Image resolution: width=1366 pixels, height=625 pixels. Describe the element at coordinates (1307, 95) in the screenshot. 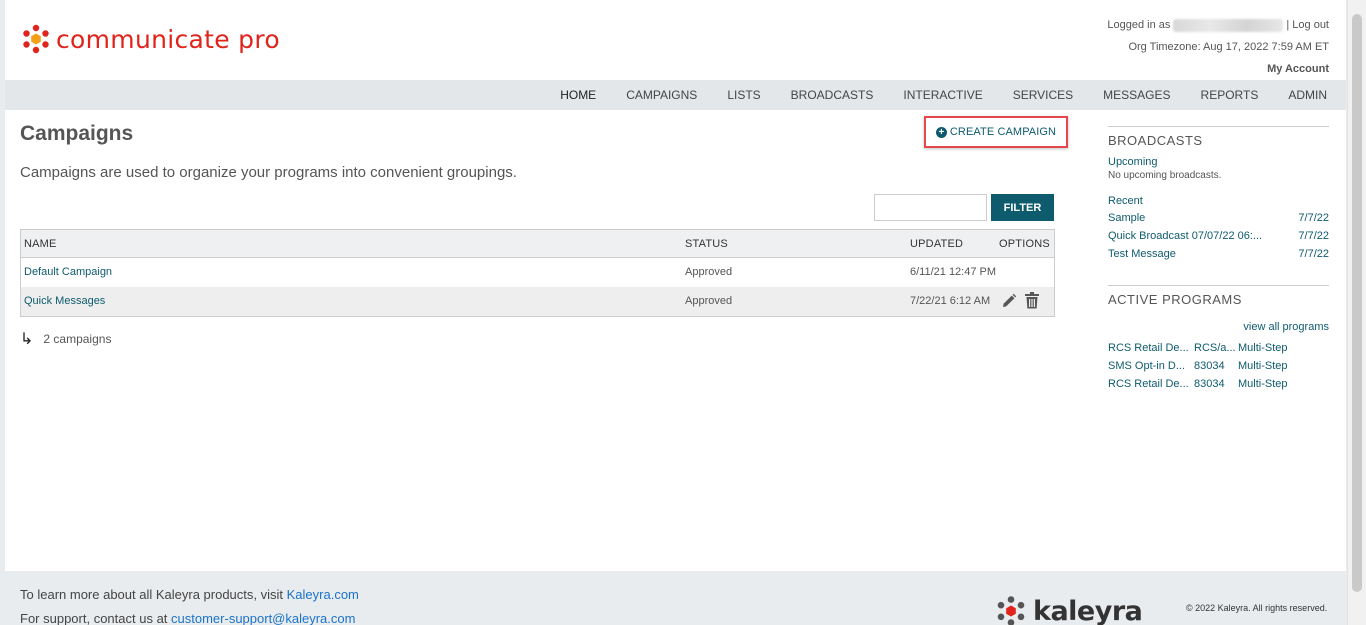

I see `nav-admin: ADMIN` at that location.